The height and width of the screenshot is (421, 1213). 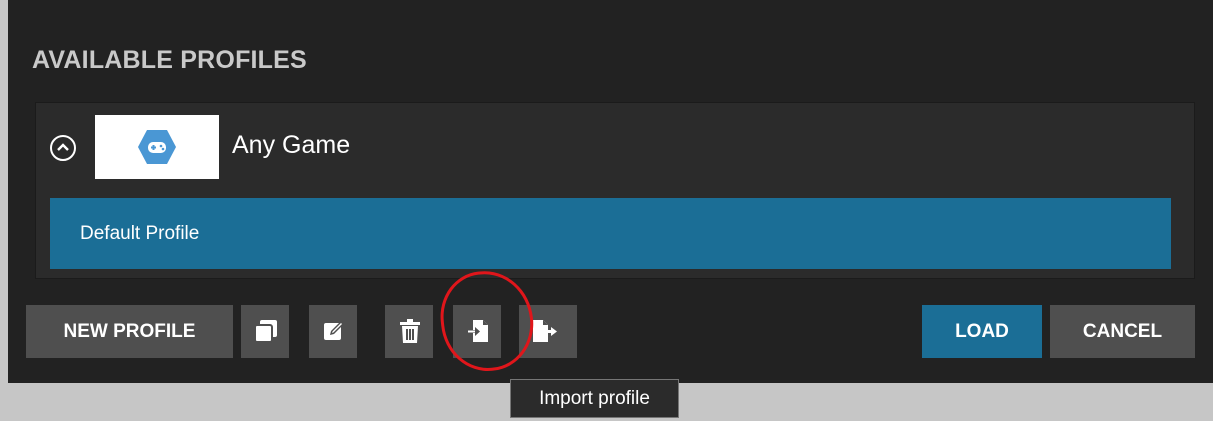 I want to click on delete-icon, so click(x=410, y=331).